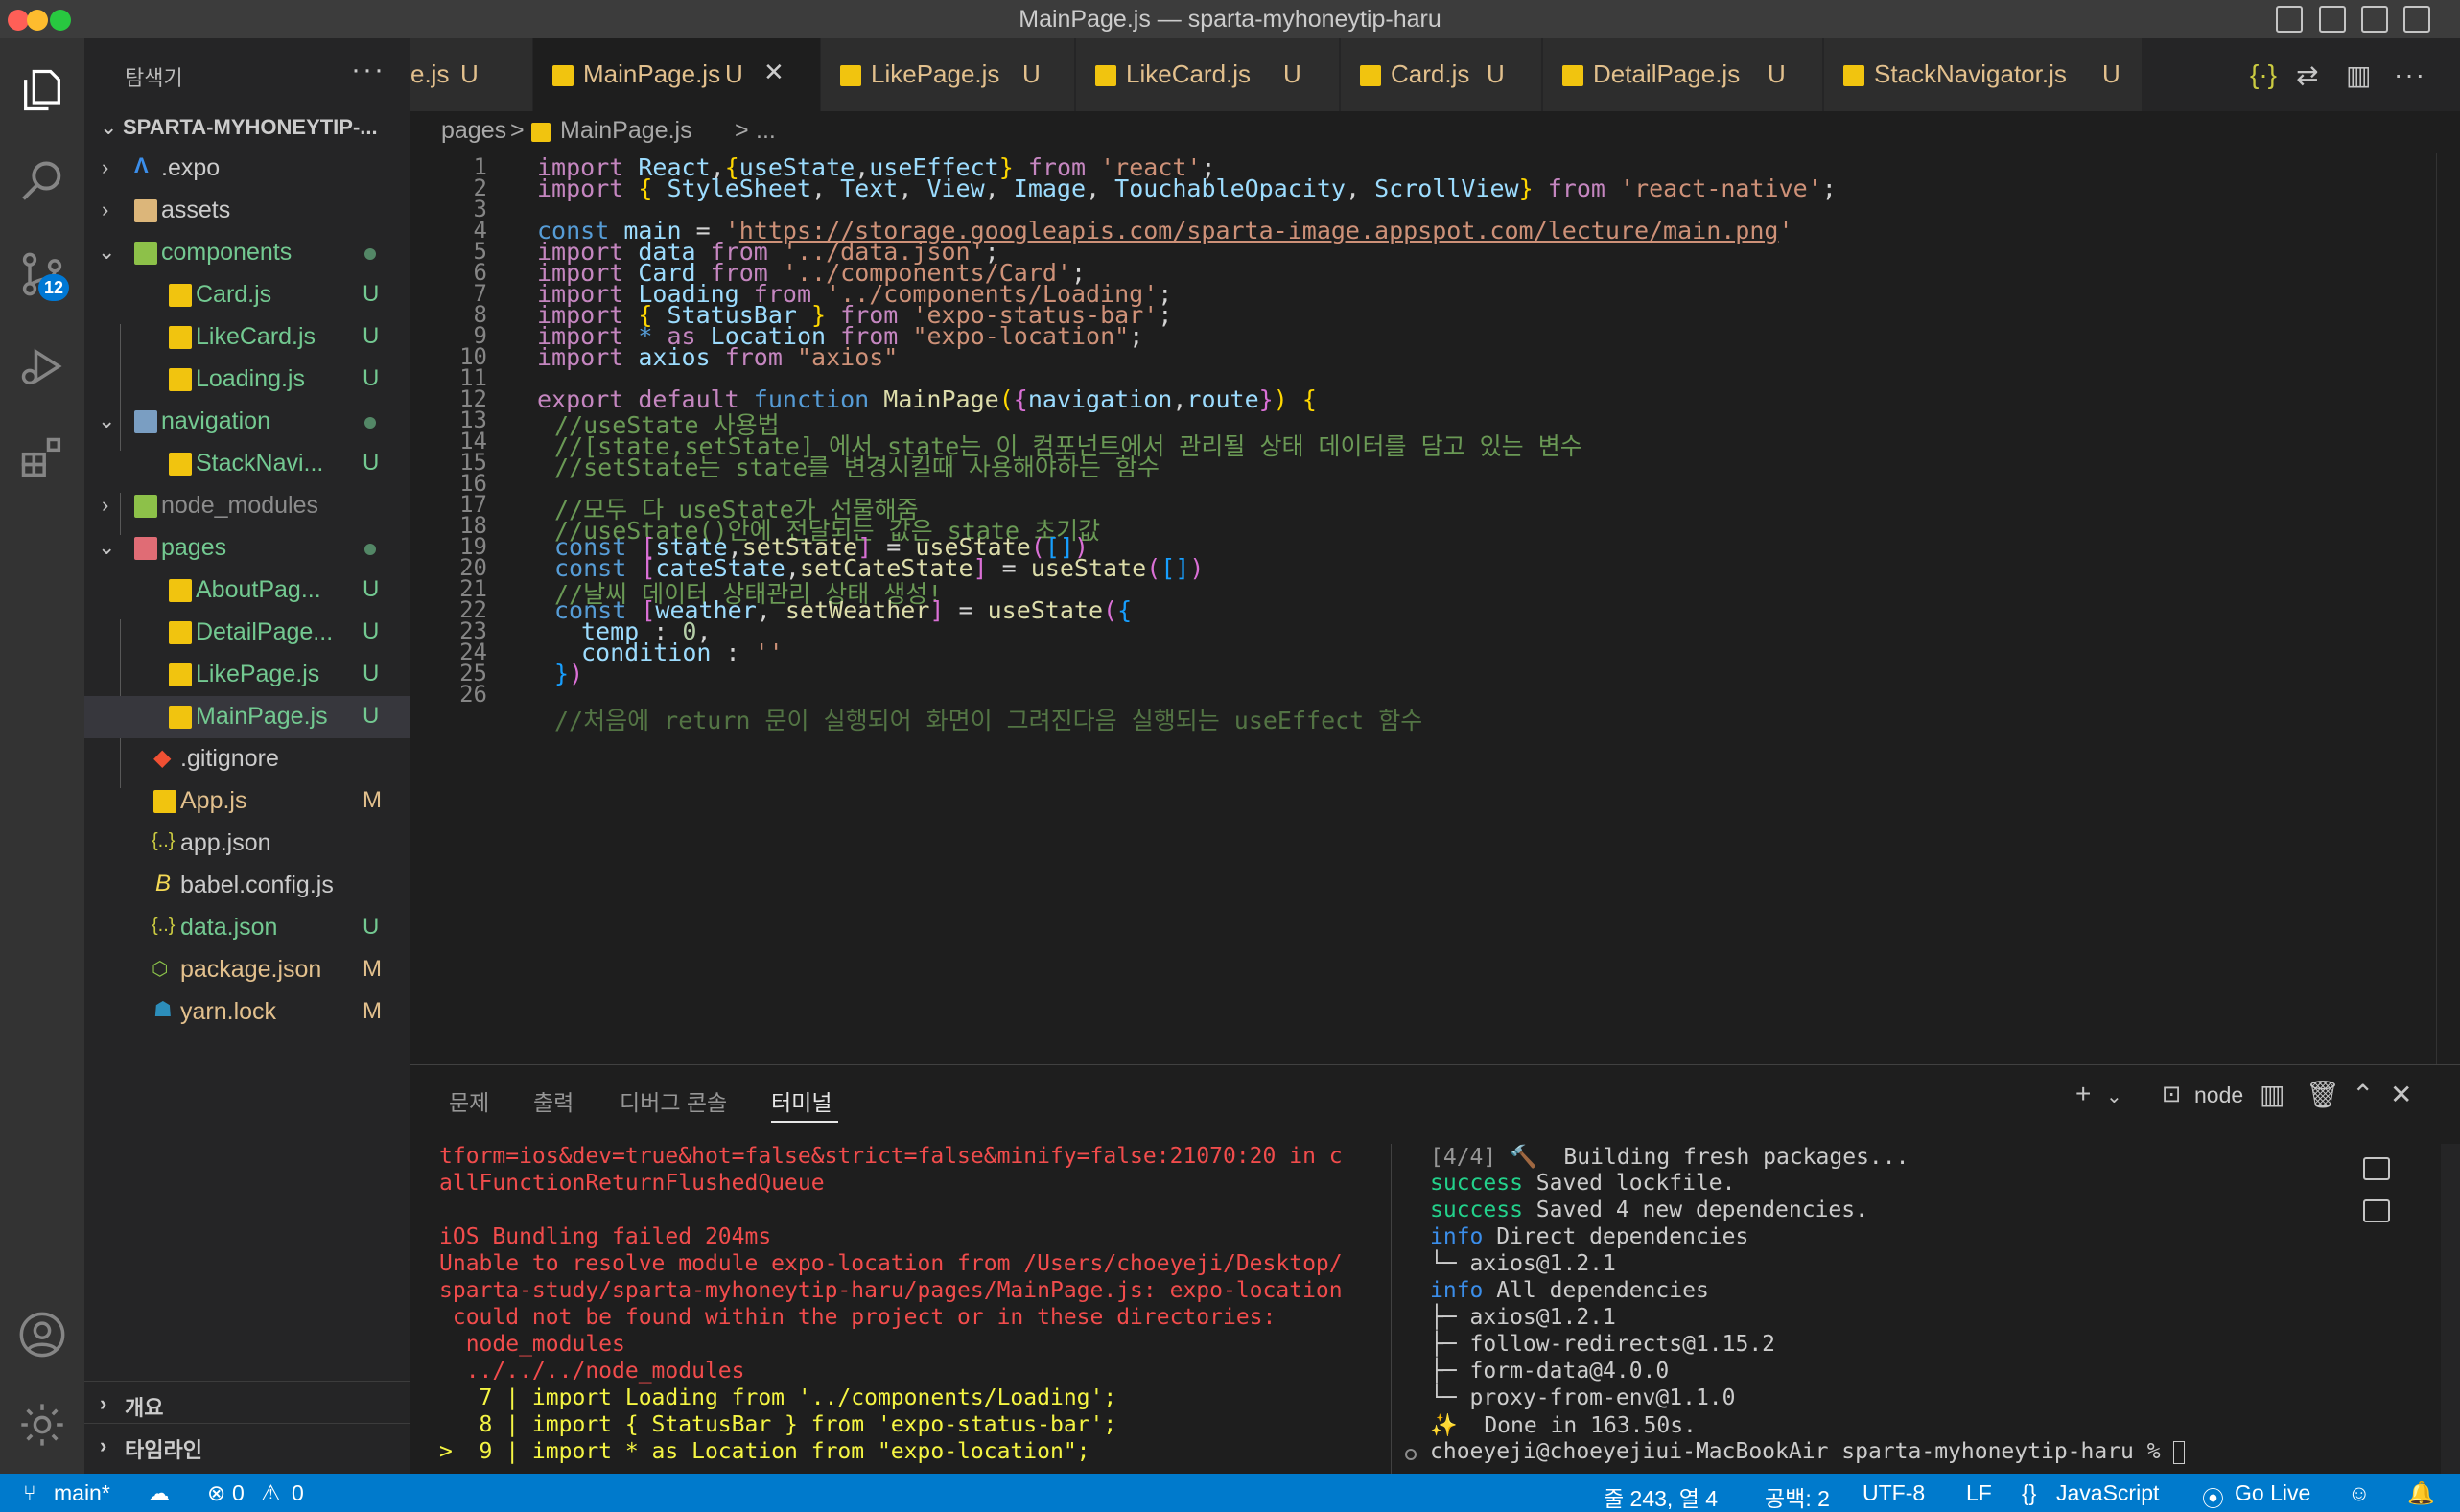 The height and width of the screenshot is (1512, 2460). I want to click on tab-badge: U, so click(469, 73).